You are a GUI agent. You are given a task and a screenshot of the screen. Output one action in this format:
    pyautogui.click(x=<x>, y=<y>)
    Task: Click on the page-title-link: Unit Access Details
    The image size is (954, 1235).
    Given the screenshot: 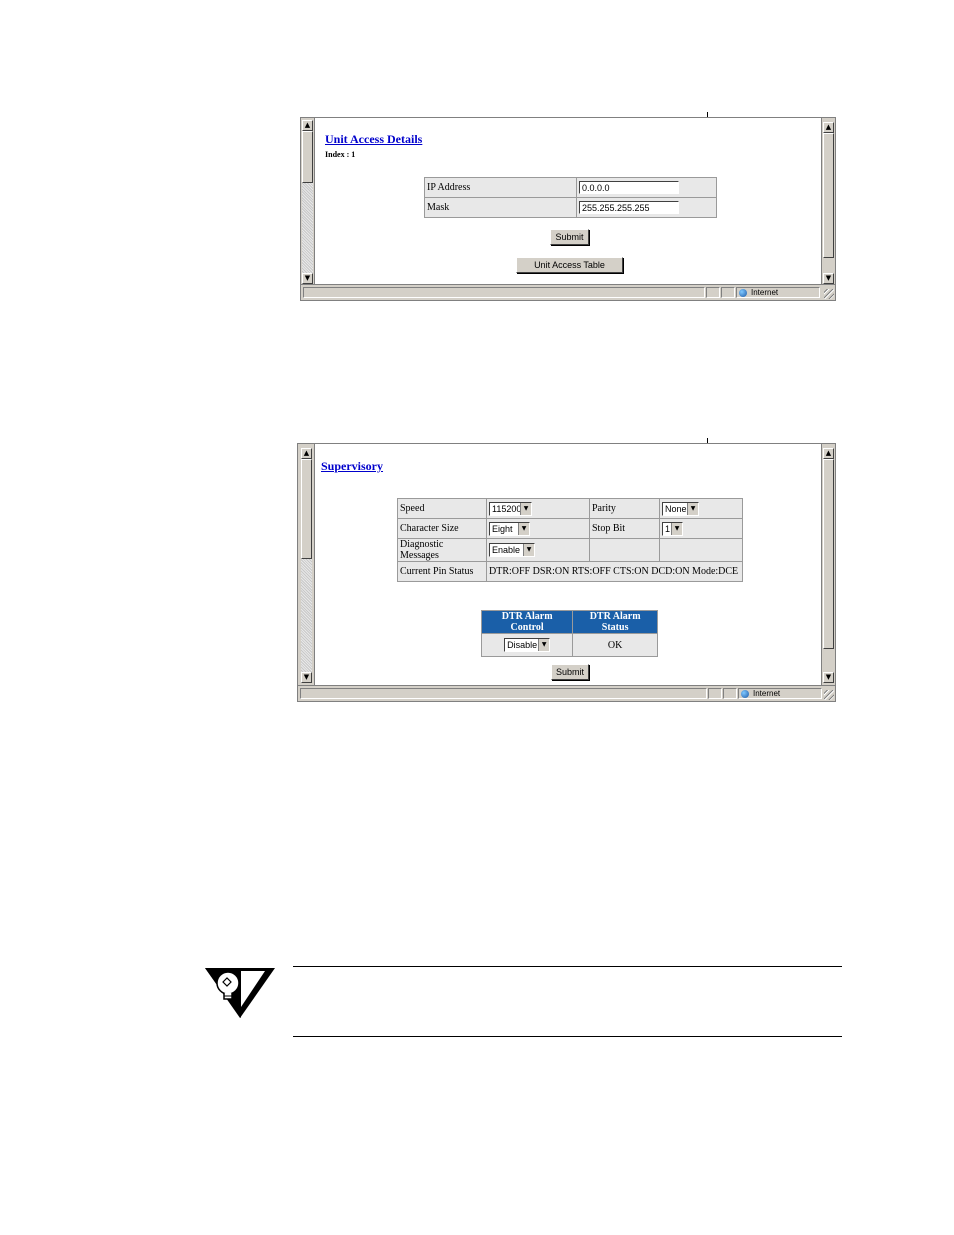 What is the action you would take?
    pyautogui.click(x=373, y=139)
    